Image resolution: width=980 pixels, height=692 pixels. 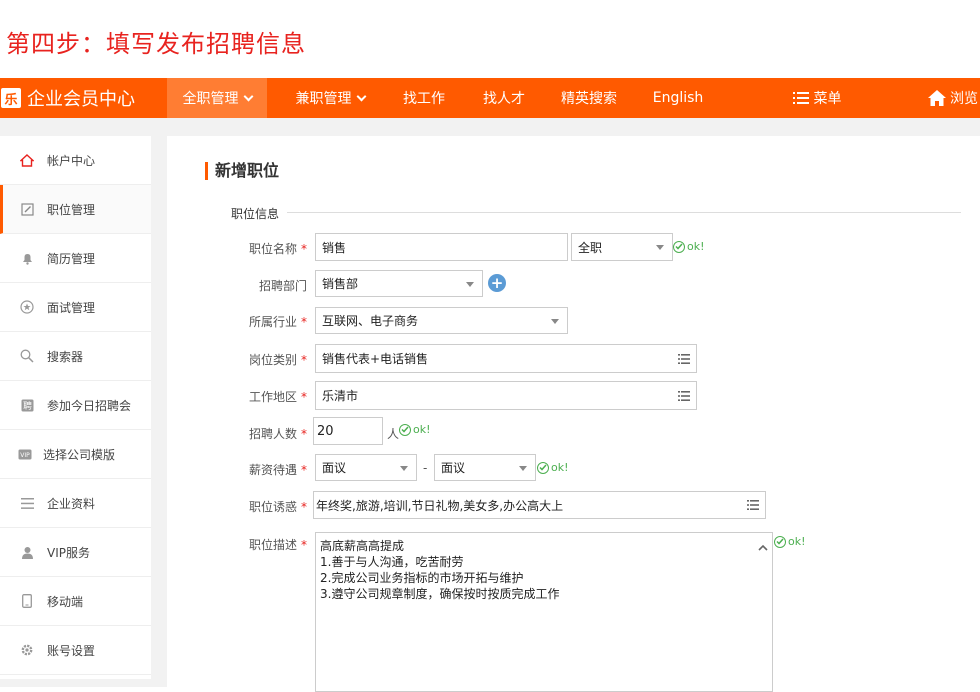 I want to click on nav-find-talent: 找人才, so click(x=504, y=98).